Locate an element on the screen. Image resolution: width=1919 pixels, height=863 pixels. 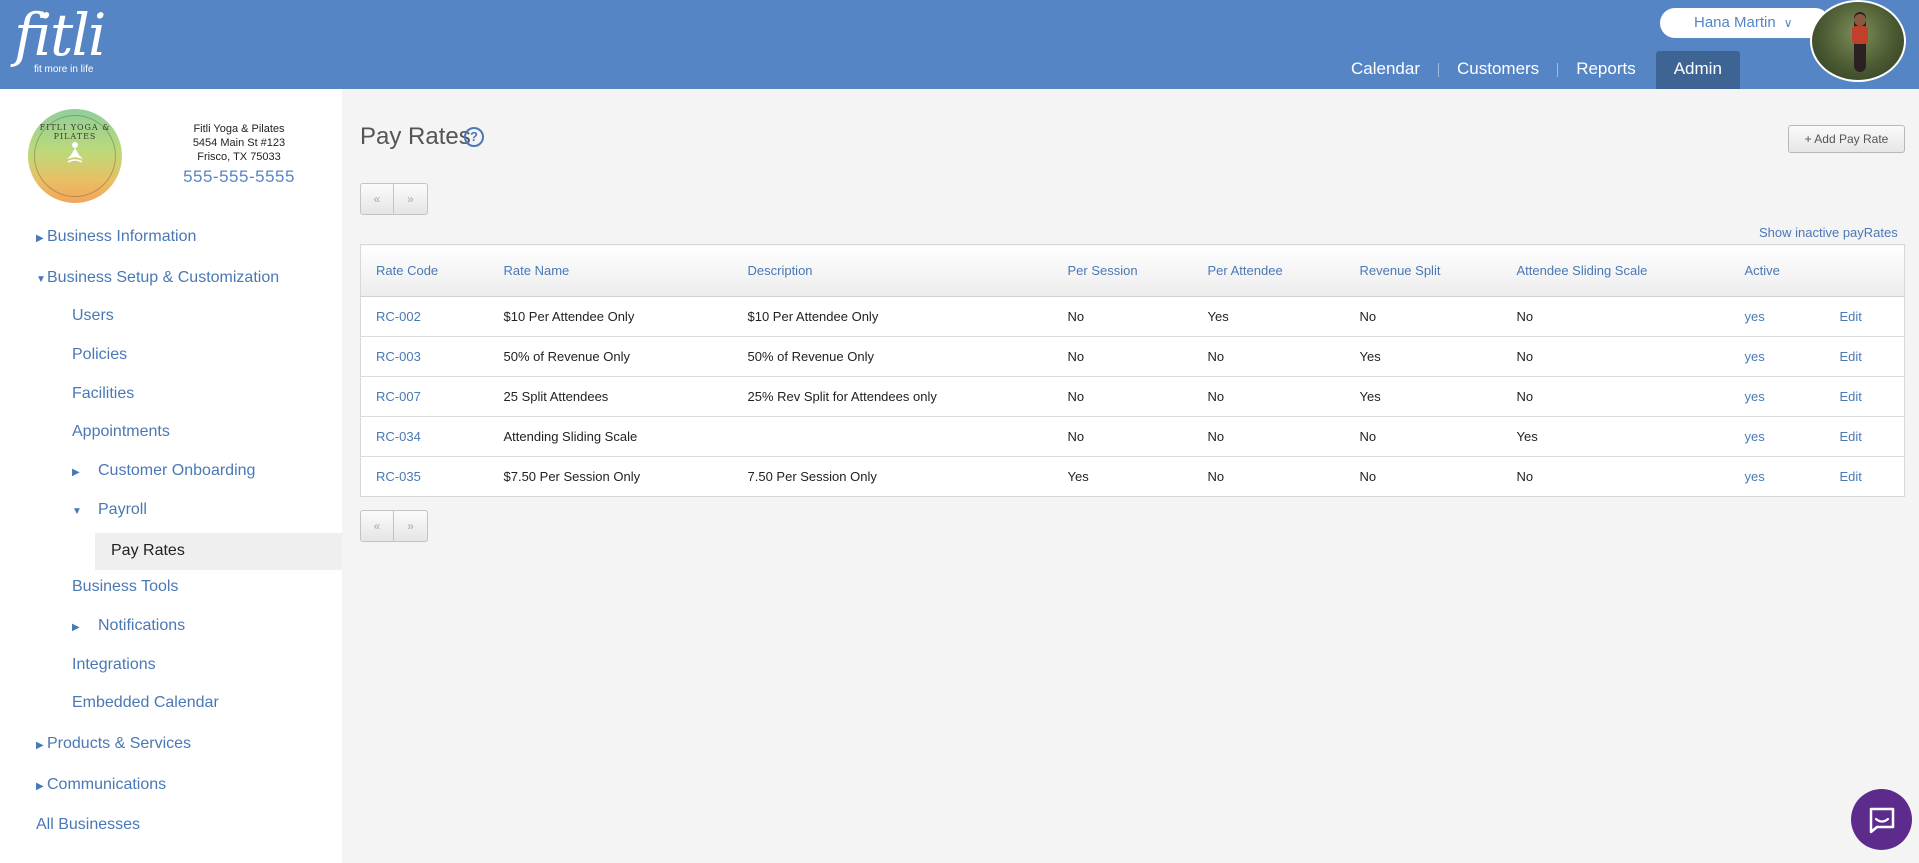
main-nav: Calendar Customers Reports Admin is located at coordinates (1536, 70).